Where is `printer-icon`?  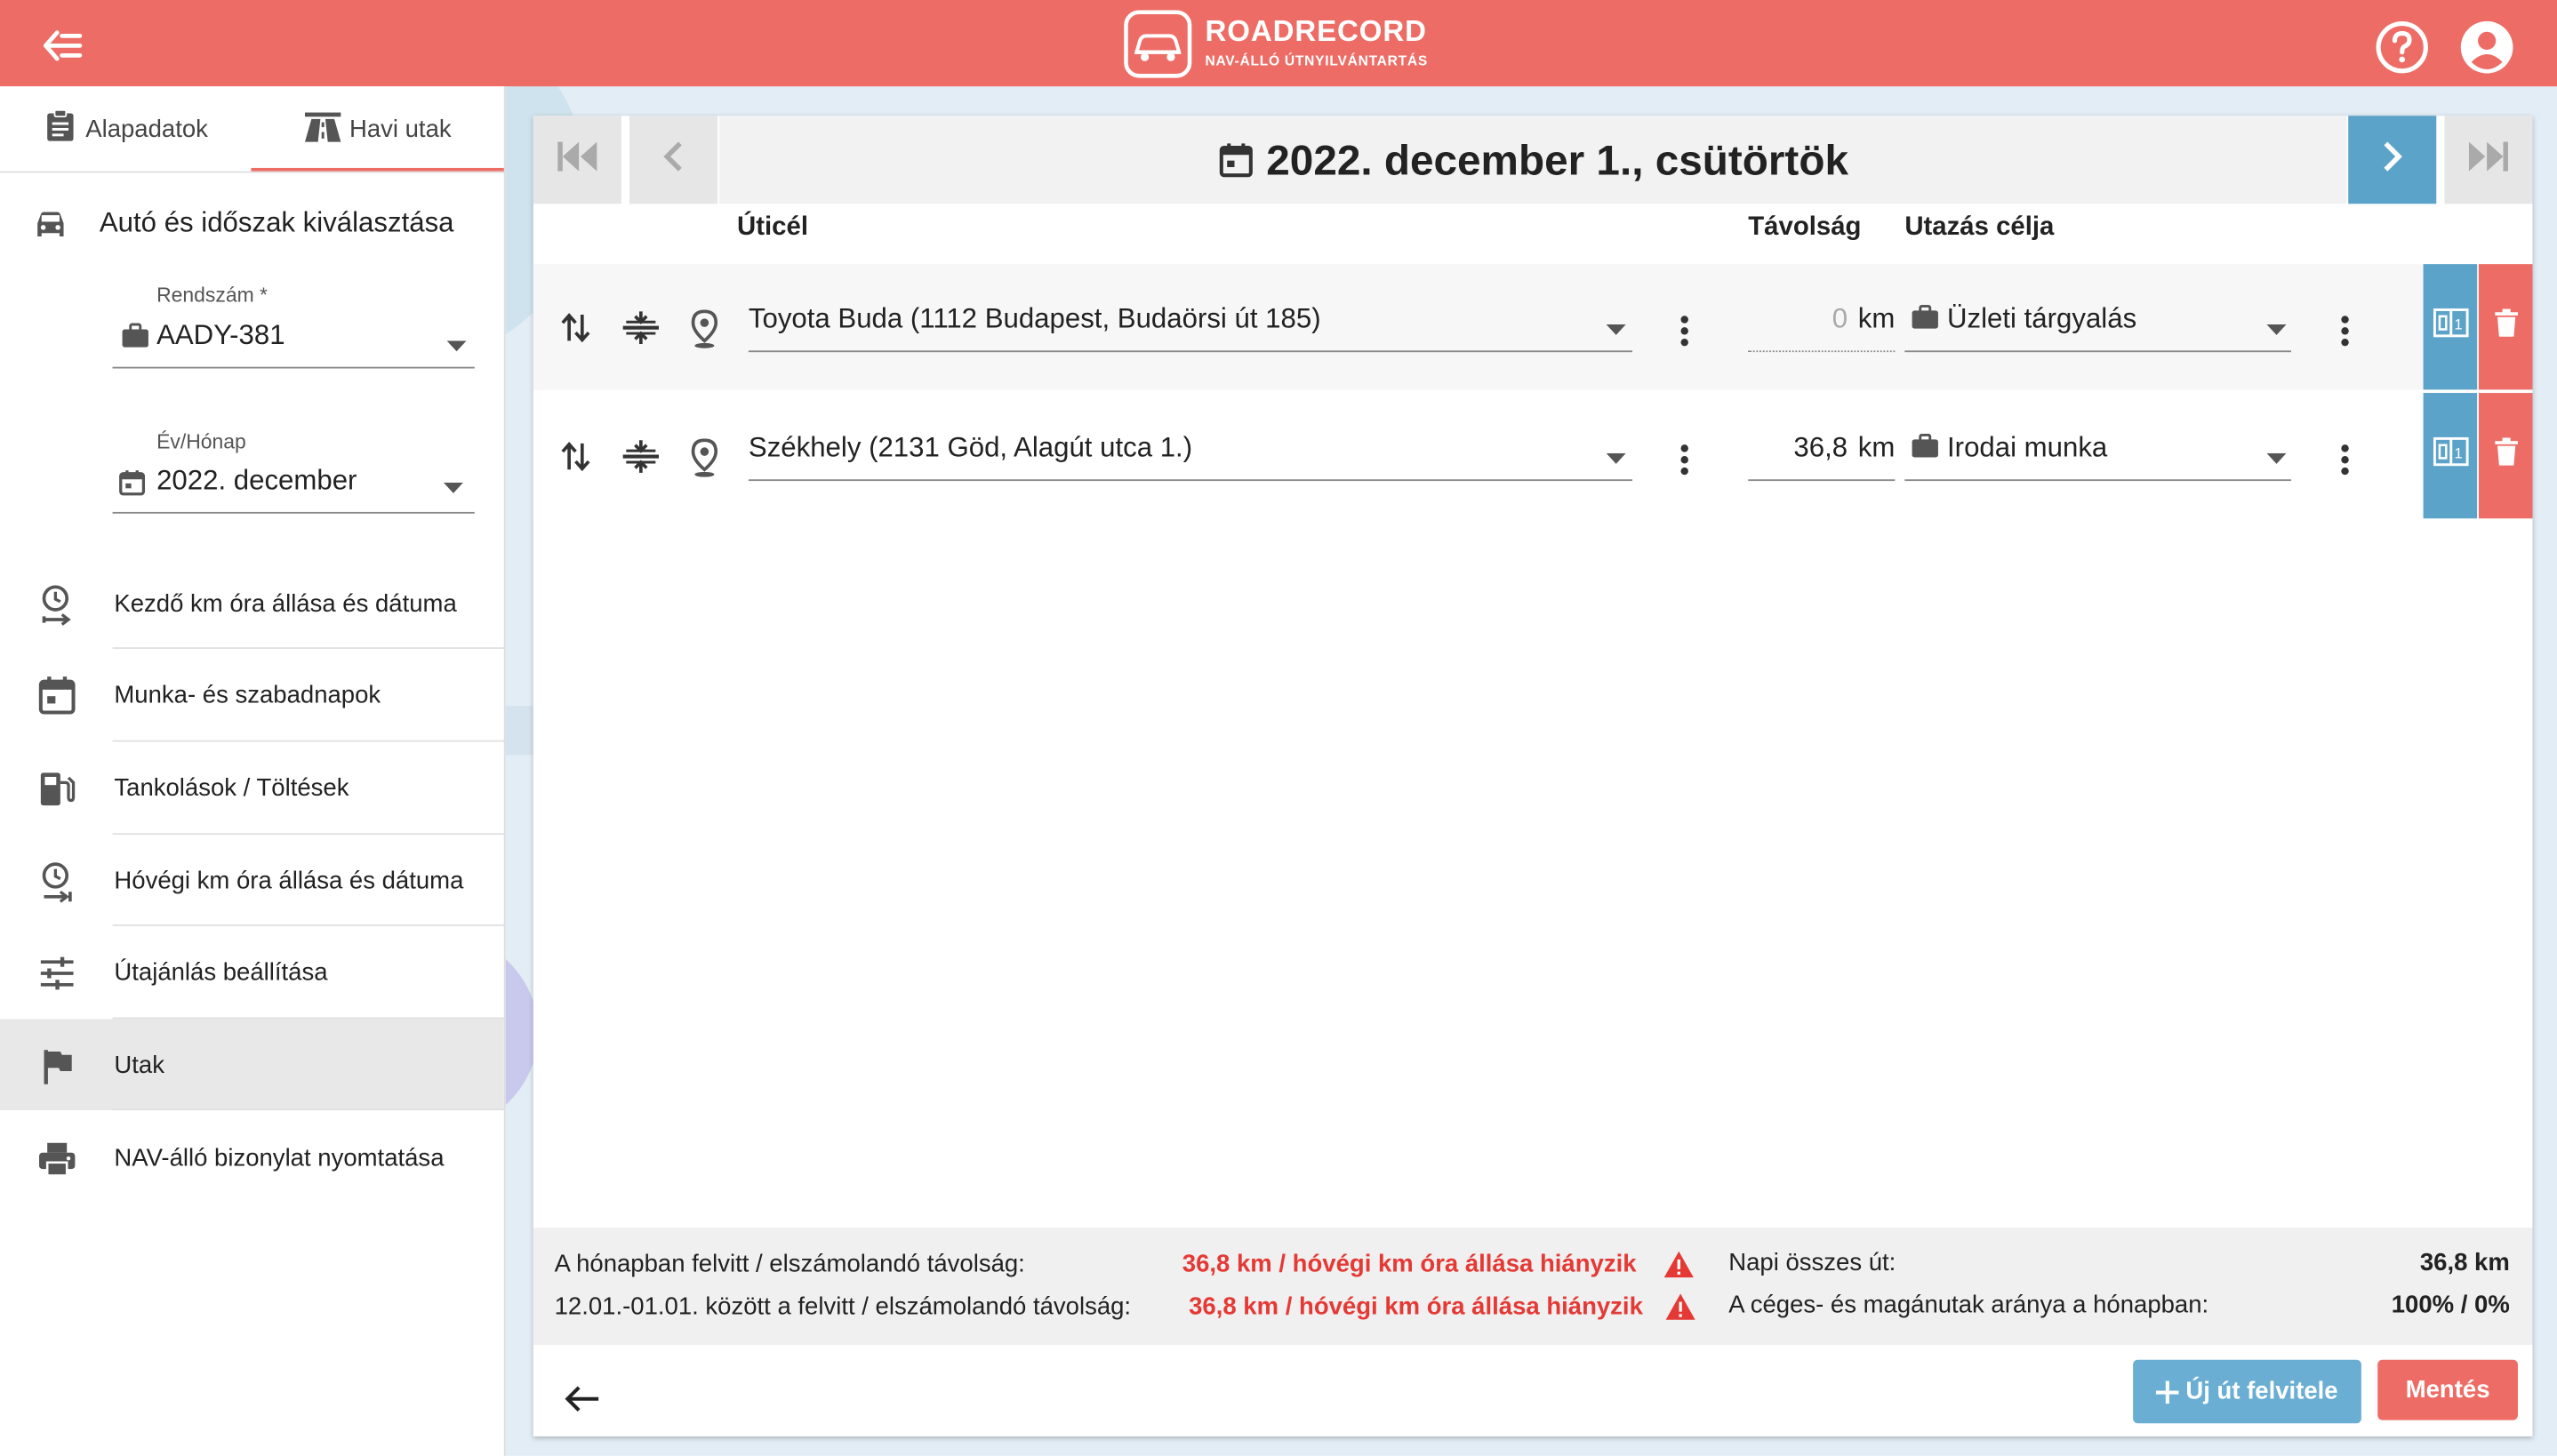 printer-icon is located at coordinates (57, 1159).